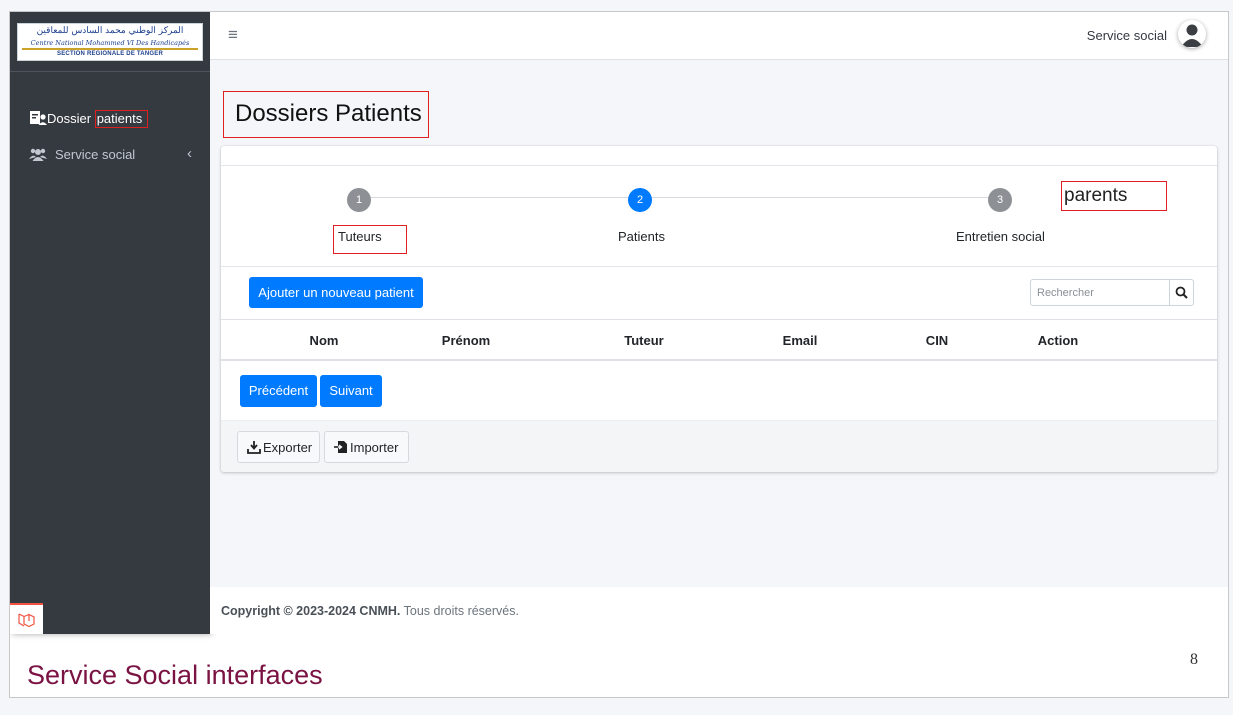 The height and width of the screenshot is (715, 1233). I want to click on export-label: Exporter, so click(288, 447).